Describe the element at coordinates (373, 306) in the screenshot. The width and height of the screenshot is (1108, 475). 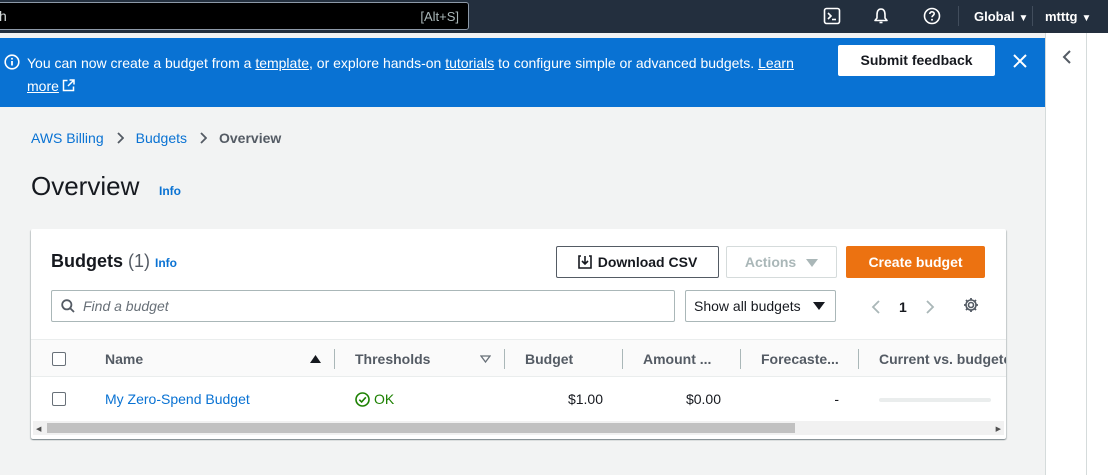
I see `find-budget-input` at that location.